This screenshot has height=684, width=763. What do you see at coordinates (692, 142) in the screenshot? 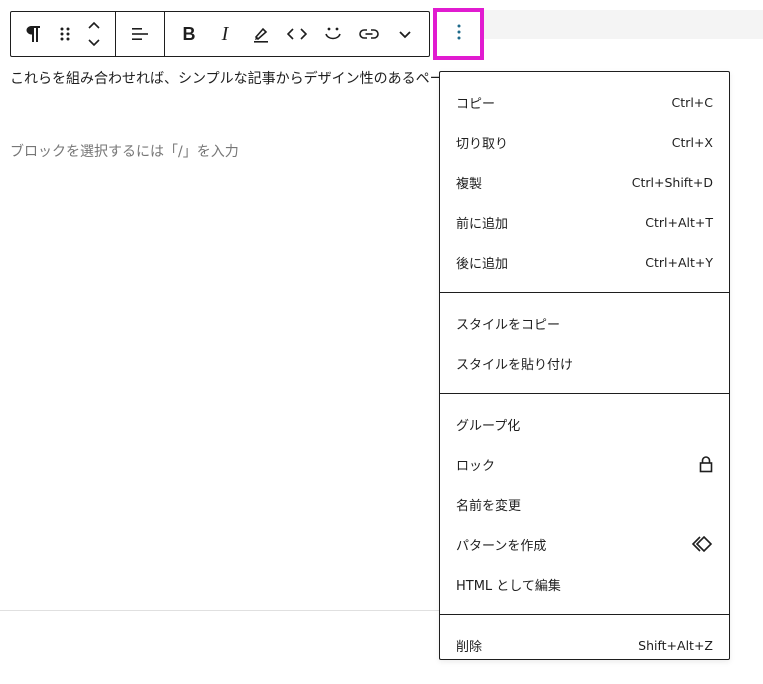
I see `menu-item-shortcut: Ctrl+X` at bounding box center [692, 142].